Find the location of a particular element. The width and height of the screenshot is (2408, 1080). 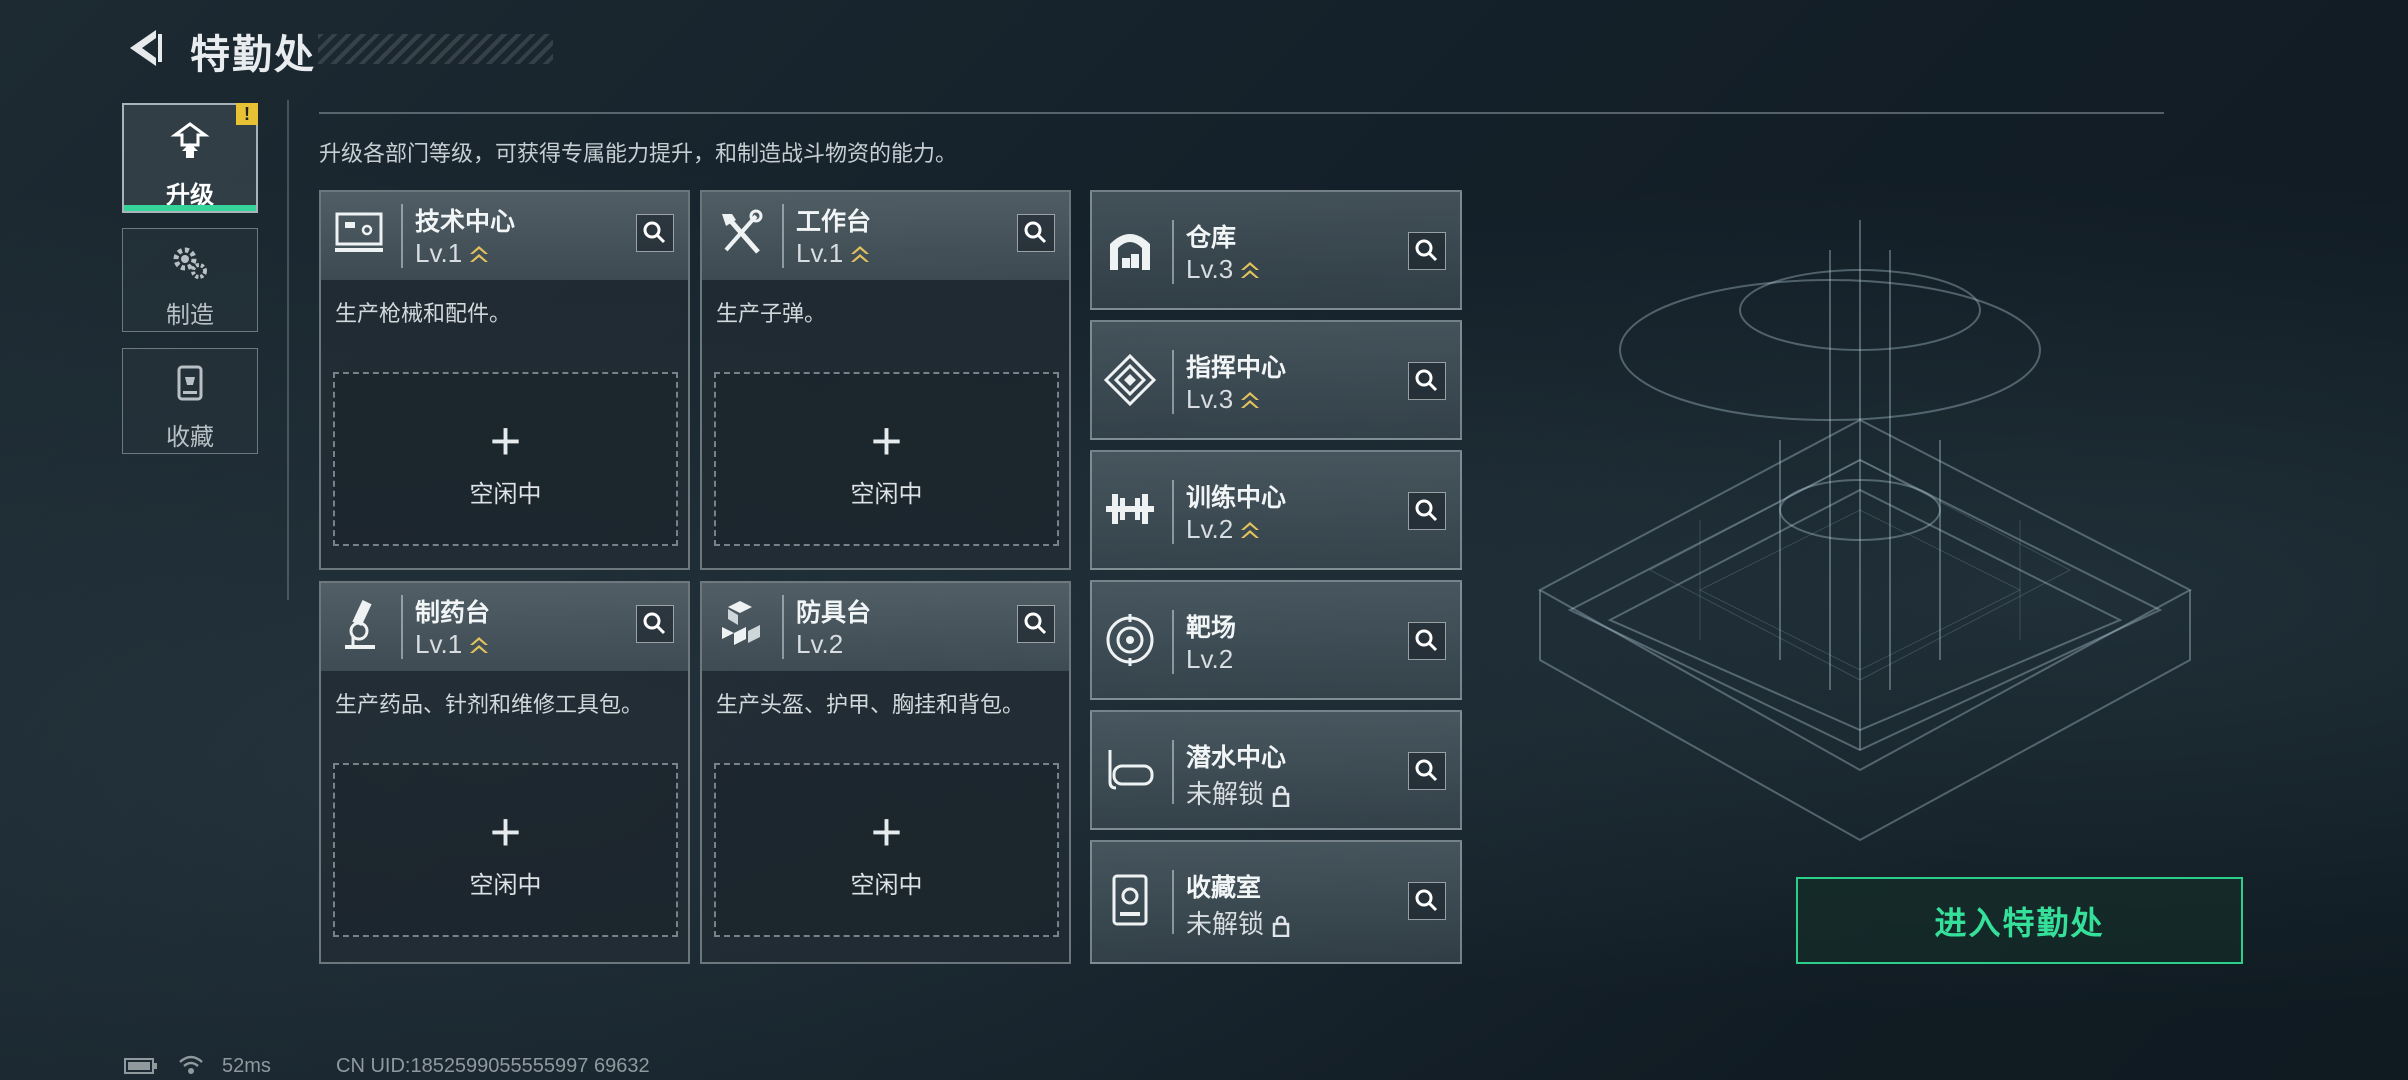

facility-name: 收藏室 is located at coordinates (1224, 888).